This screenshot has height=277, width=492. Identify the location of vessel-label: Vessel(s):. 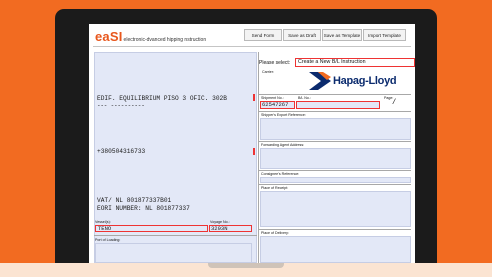
(103, 222).